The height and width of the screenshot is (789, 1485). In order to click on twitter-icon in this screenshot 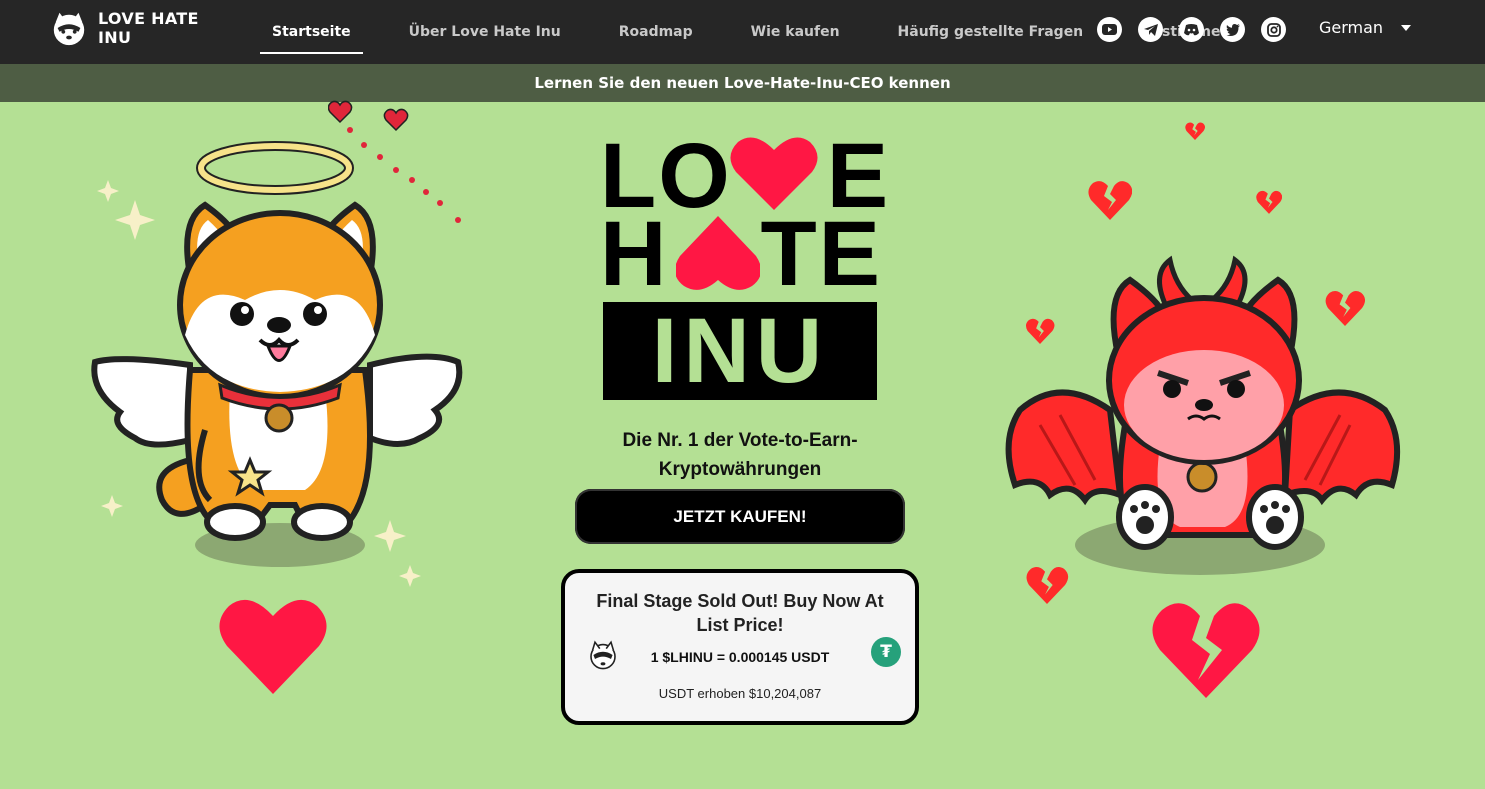, I will do `click(1232, 29)`.